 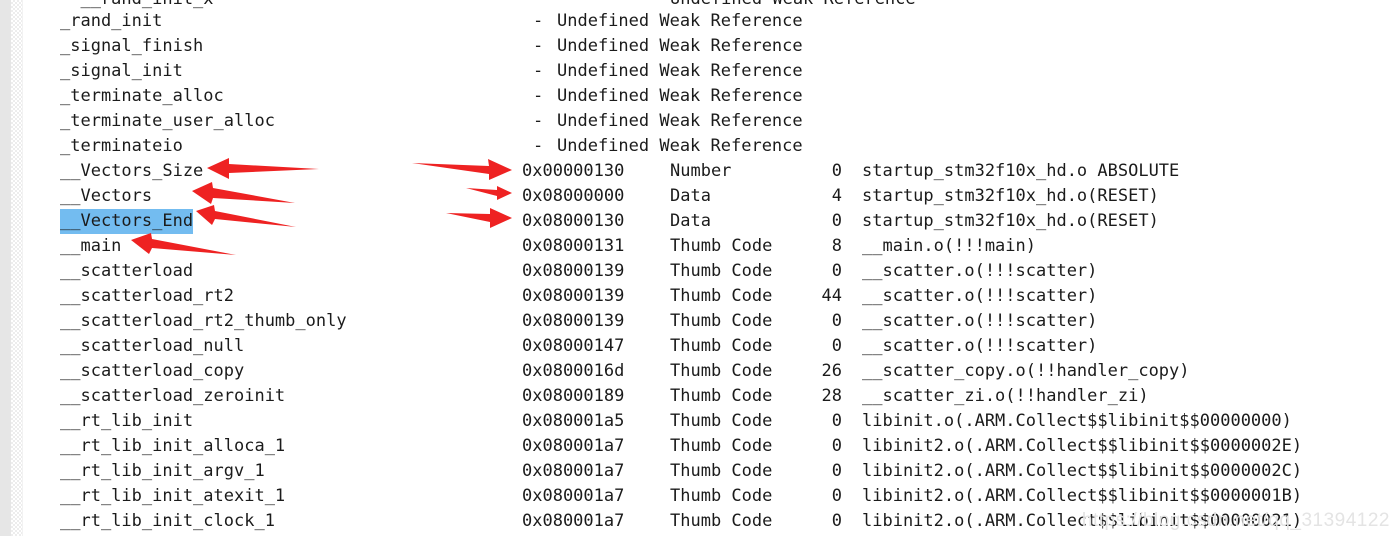 I want to click on symbol-name: __scatterload_null, so click(x=152, y=346).